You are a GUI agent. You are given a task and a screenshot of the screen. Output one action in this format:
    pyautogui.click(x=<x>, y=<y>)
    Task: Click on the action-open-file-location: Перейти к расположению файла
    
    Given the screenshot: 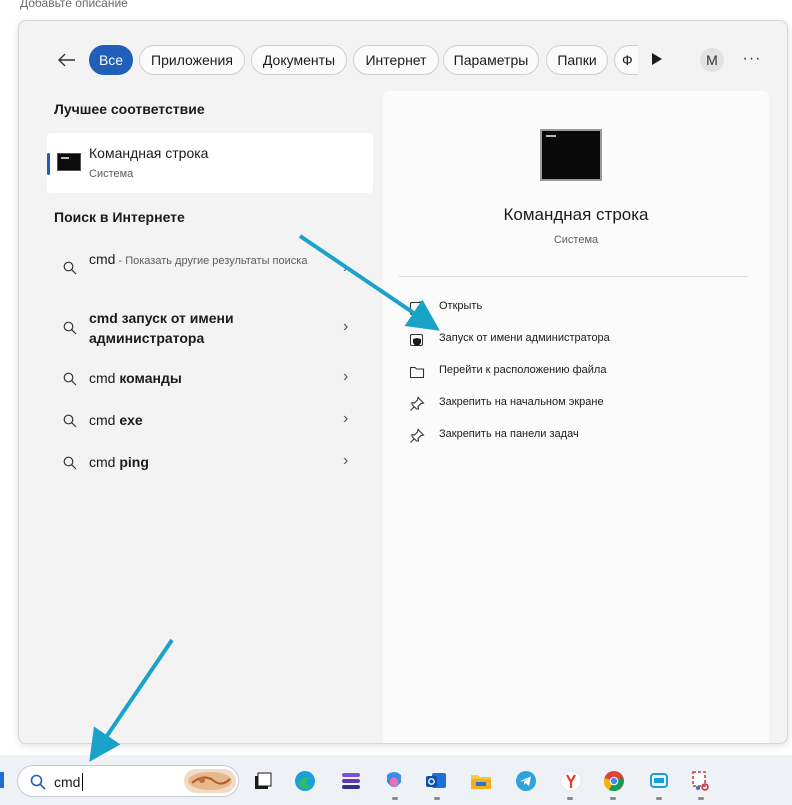 What is the action you would take?
    pyautogui.click(x=569, y=372)
    